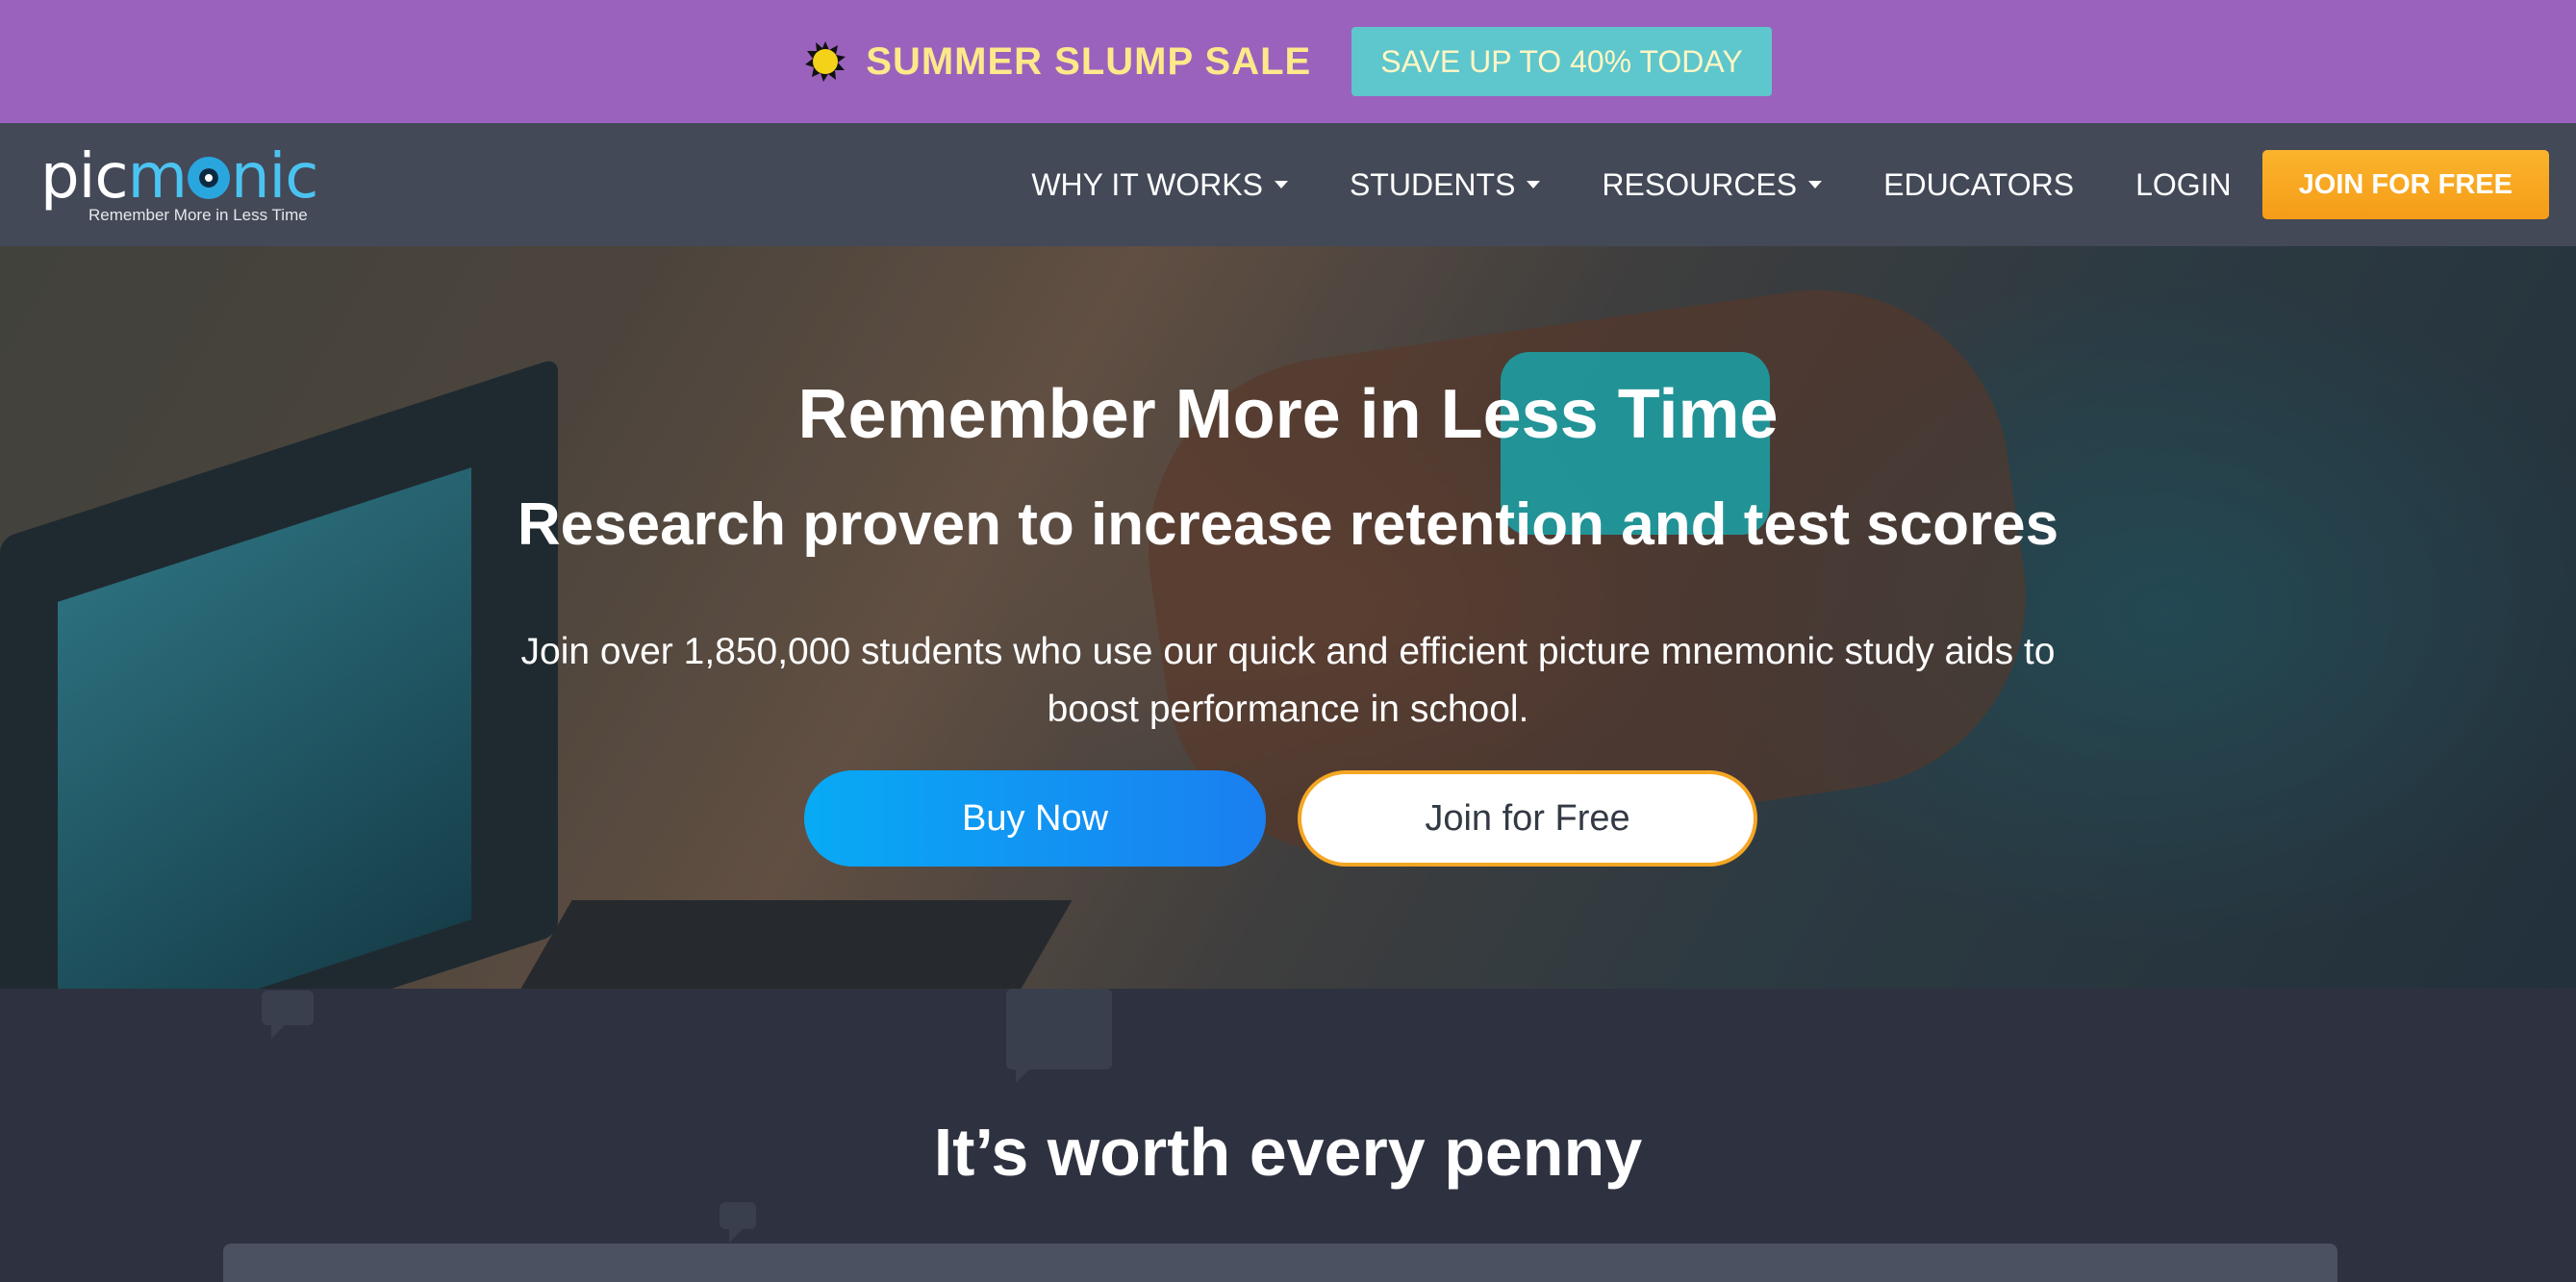  Describe the element at coordinates (2405, 184) in the screenshot. I see `join-for-free-nav-button: JOIN FOR FREE` at that location.